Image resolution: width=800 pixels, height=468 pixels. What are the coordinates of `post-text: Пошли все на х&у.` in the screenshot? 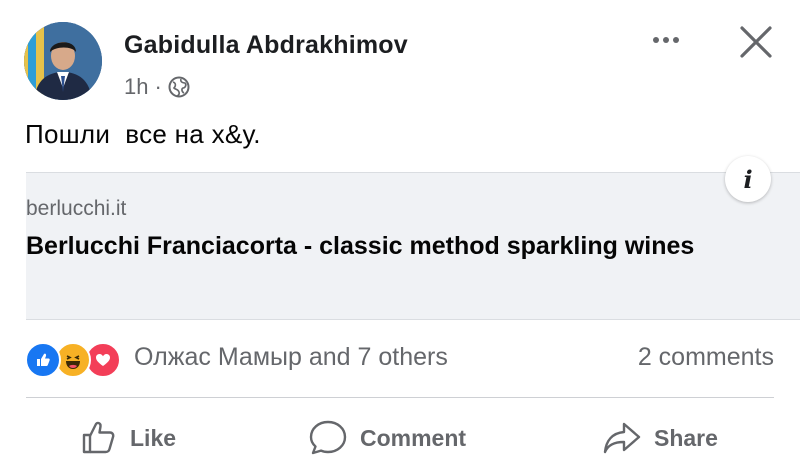 It's located at (143, 134).